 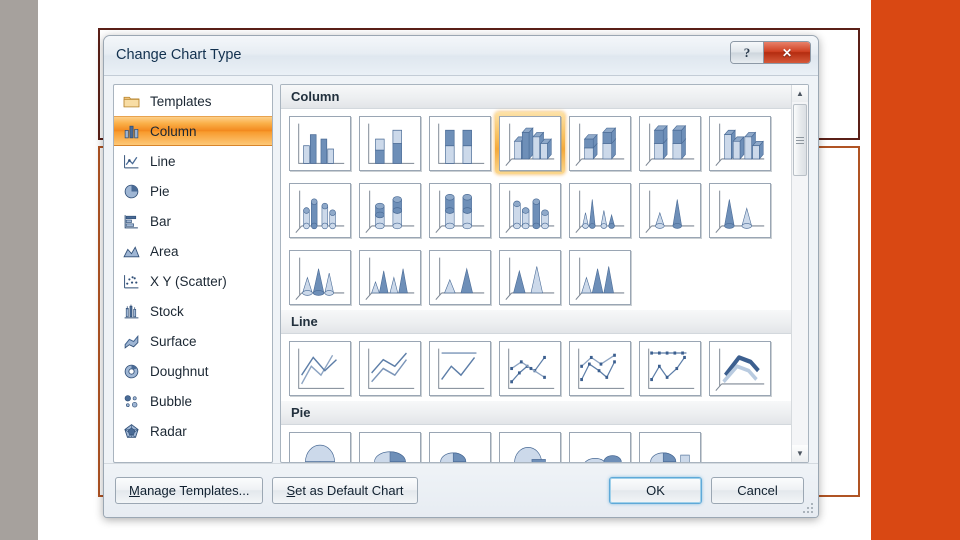 What do you see at coordinates (460, 445) in the screenshot?
I see `chart-type-pie-of-pie` at bounding box center [460, 445].